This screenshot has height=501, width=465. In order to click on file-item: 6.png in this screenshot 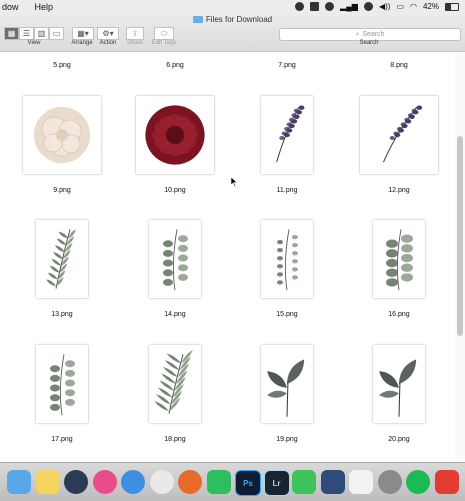, I will do `click(175, 76)`.